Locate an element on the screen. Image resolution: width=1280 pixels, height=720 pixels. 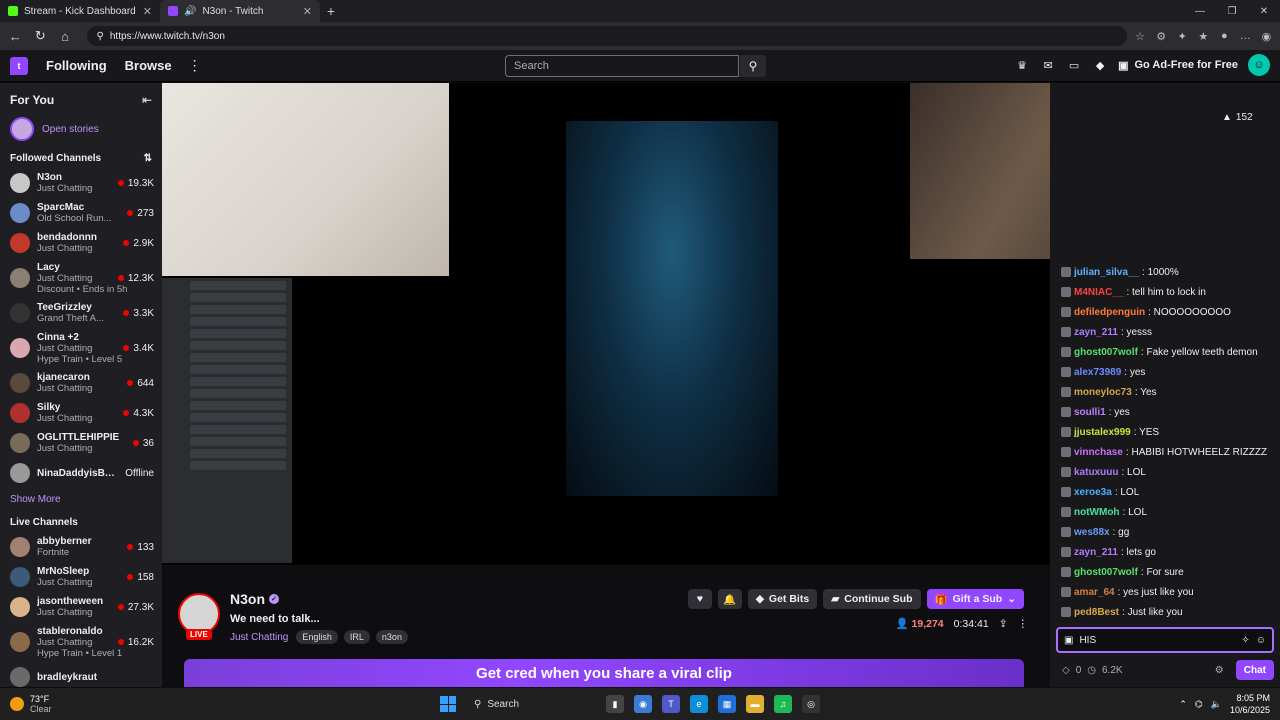
sidebar-channel: N3on Just Chatting 19.3K is located at coordinates (81, 183).